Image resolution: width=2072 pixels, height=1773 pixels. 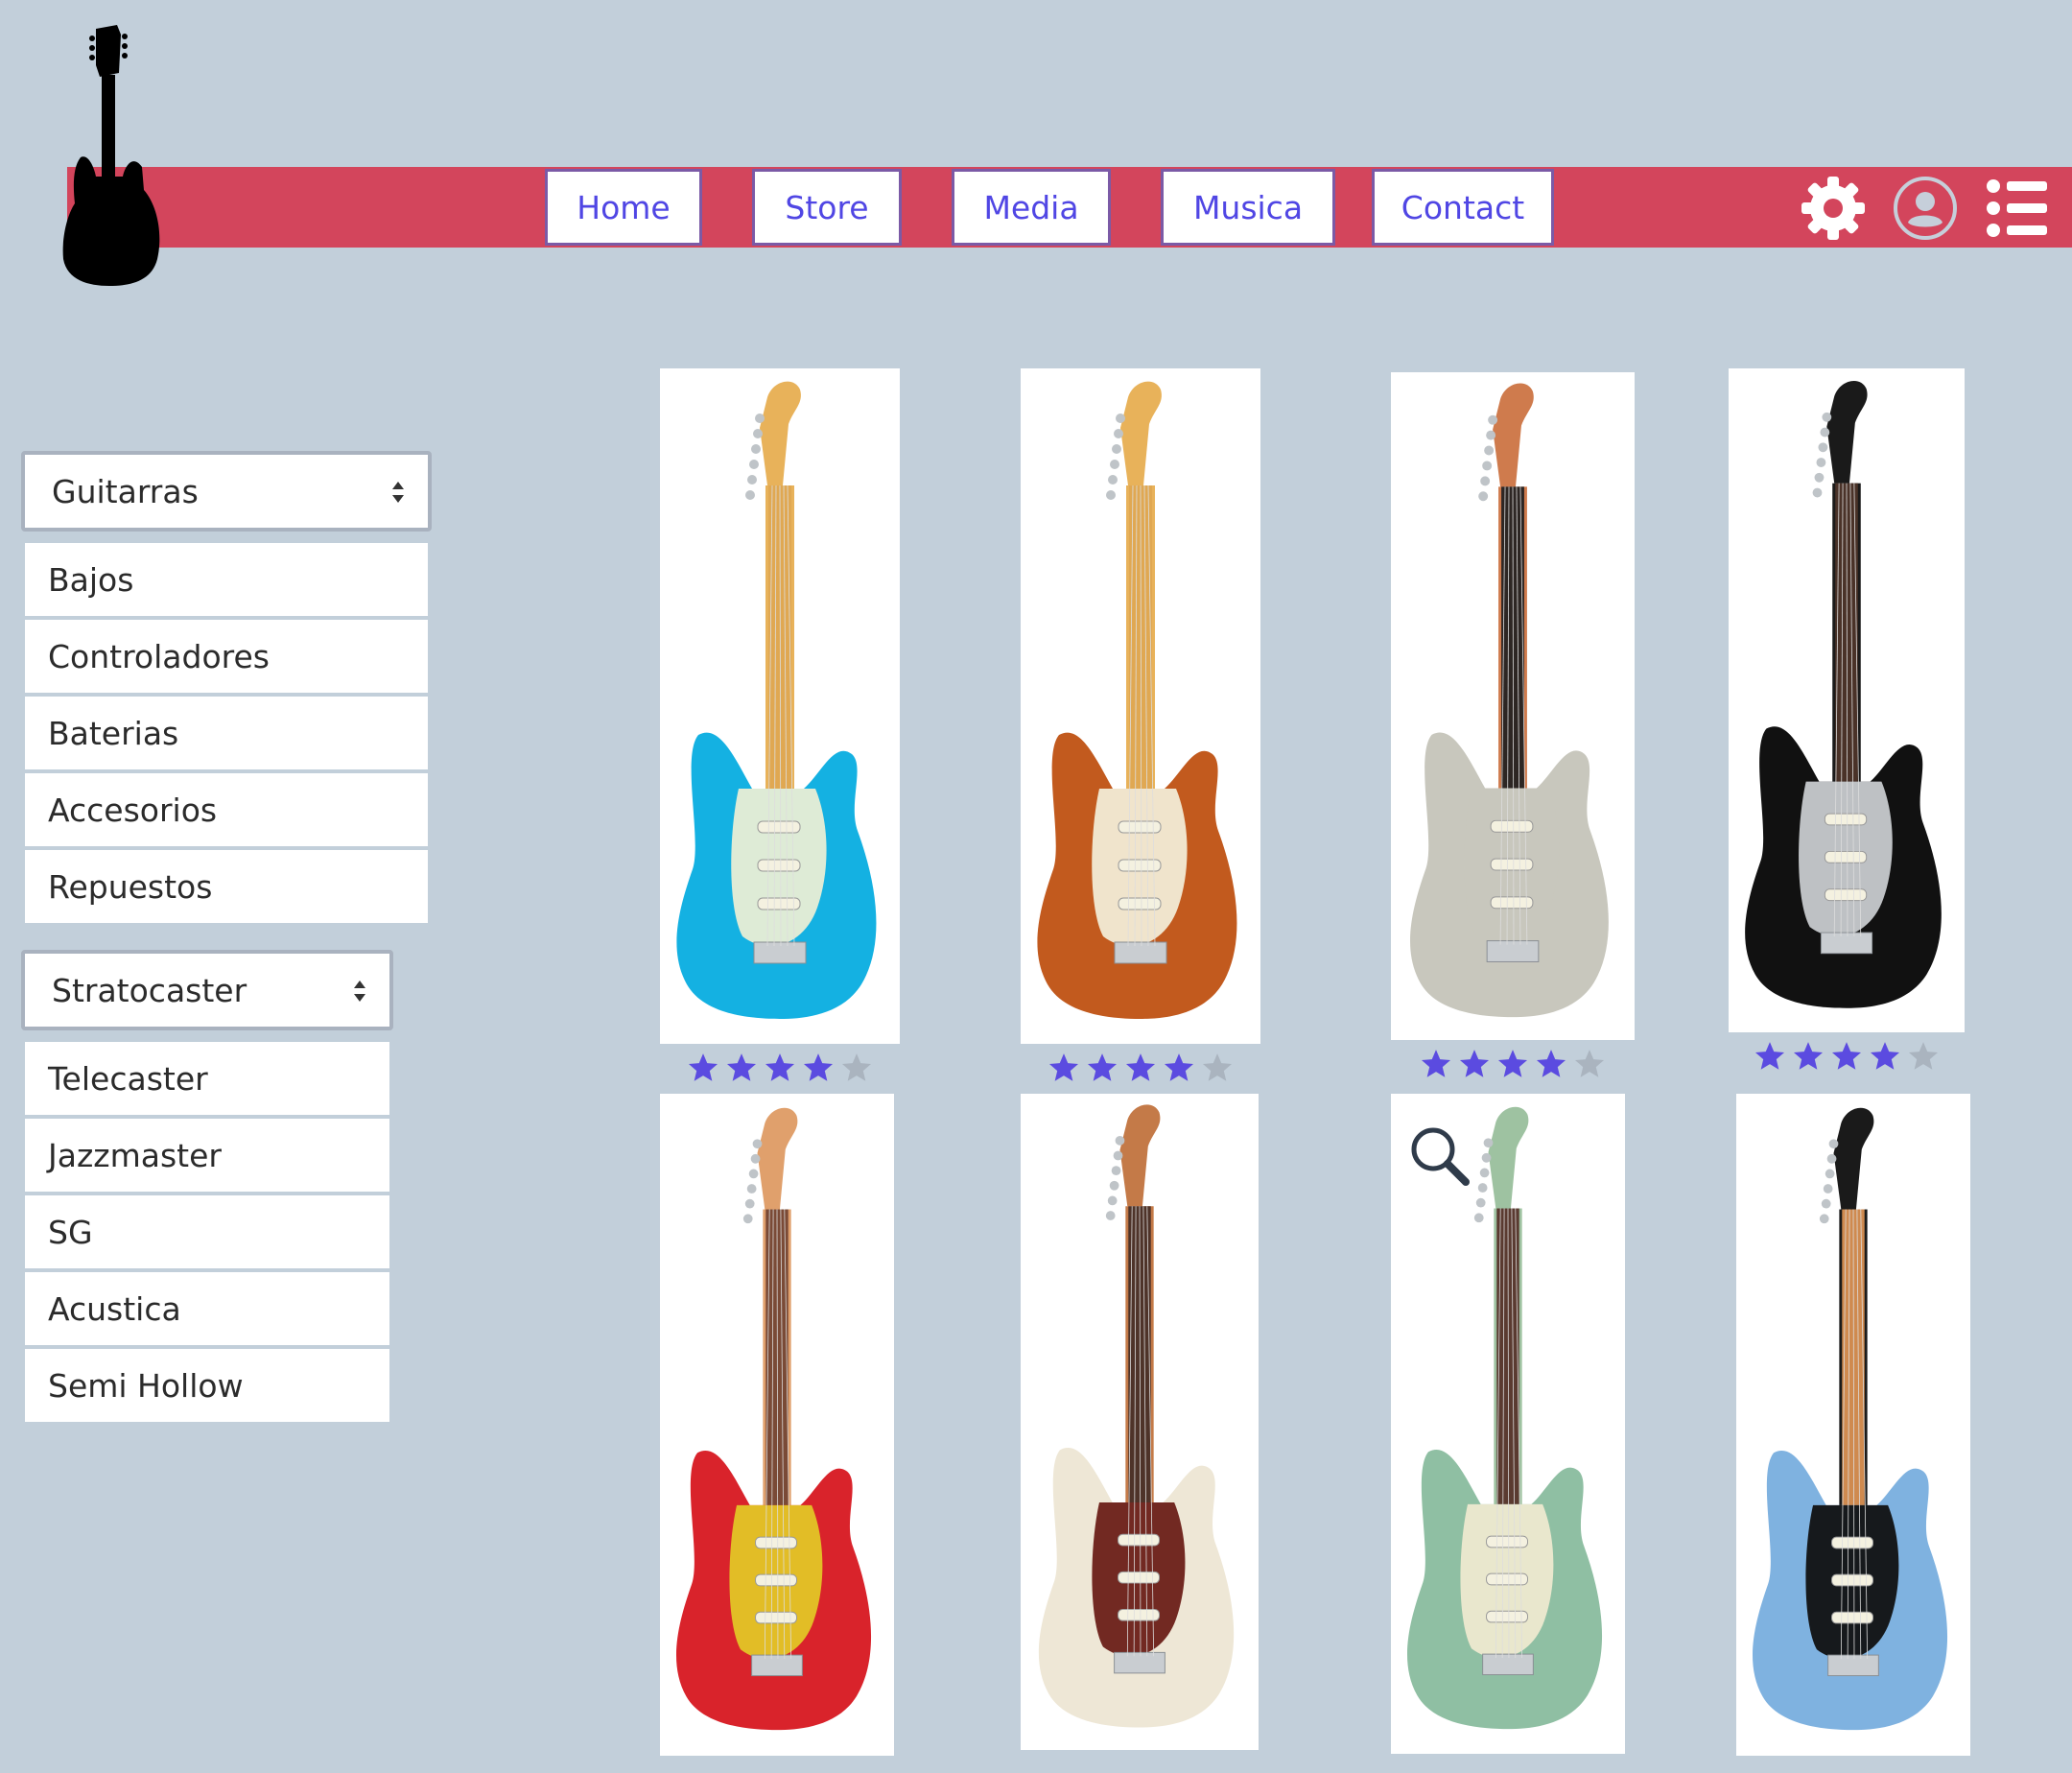 I want to click on category-select: Guitarras, so click(x=226, y=491).